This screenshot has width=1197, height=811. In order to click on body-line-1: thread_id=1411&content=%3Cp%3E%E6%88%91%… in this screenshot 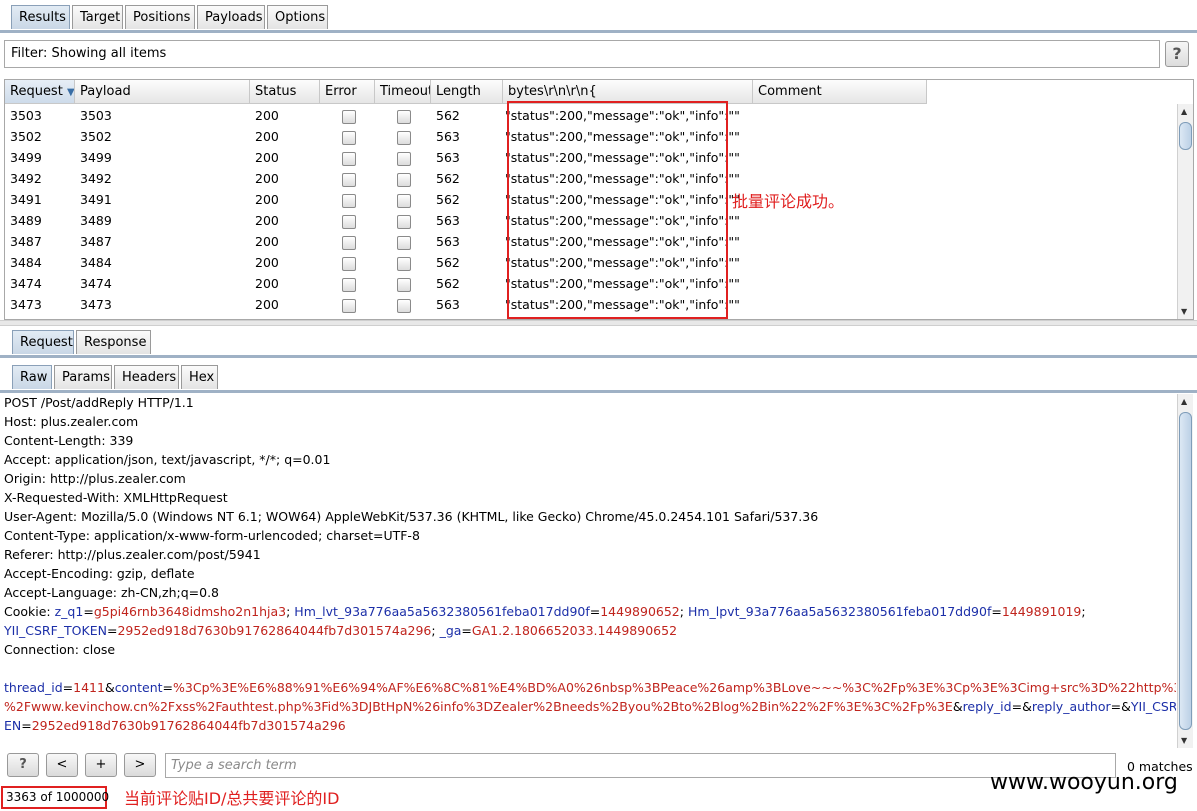, I will do `click(590, 687)`.